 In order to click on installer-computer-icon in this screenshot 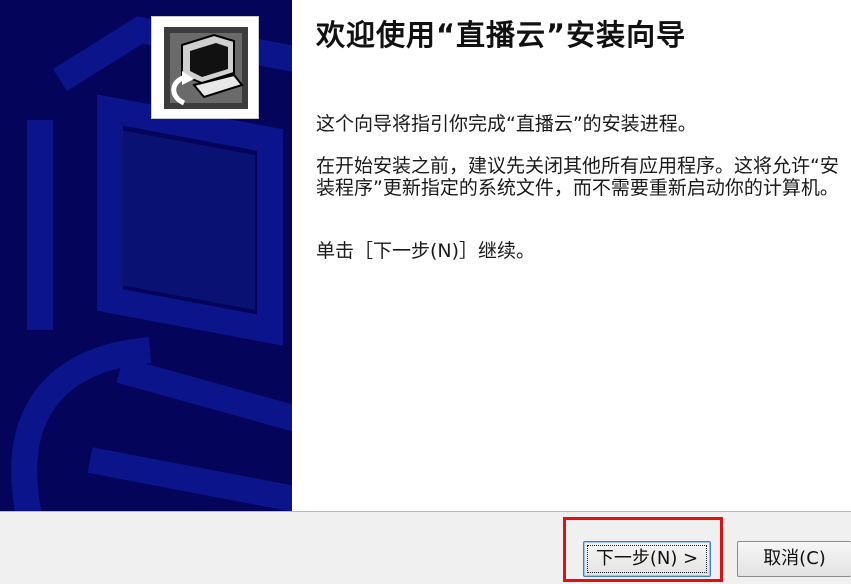, I will do `click(206, 68)`.